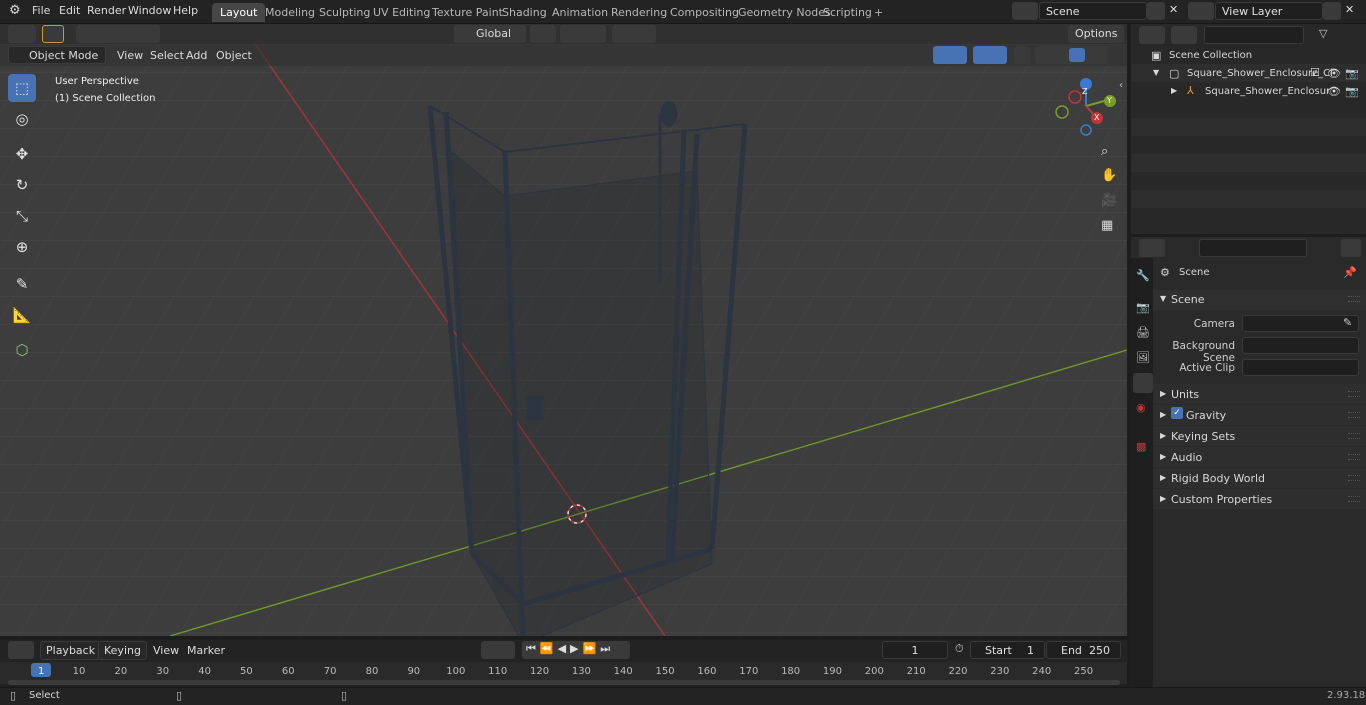 This screenshot has height=705, width=1366. What do you see at coordinates (1163, 435) in the screenshot?
I see `keying-sets-expand-icon: ▶` at bounding box center [1163, 435].